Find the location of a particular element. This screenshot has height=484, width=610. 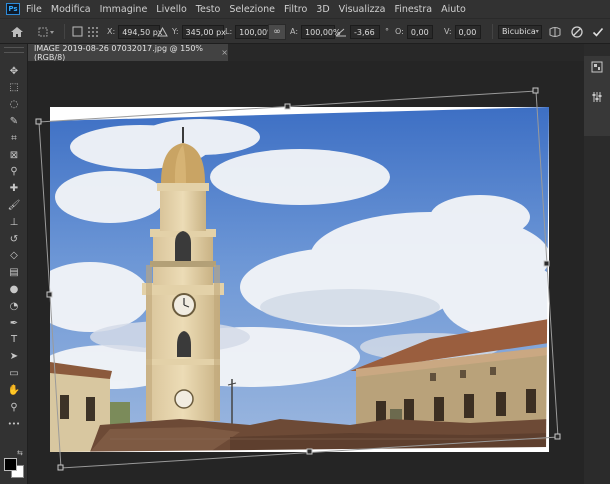

collapsed-panels is located at coordinates (597, 96).